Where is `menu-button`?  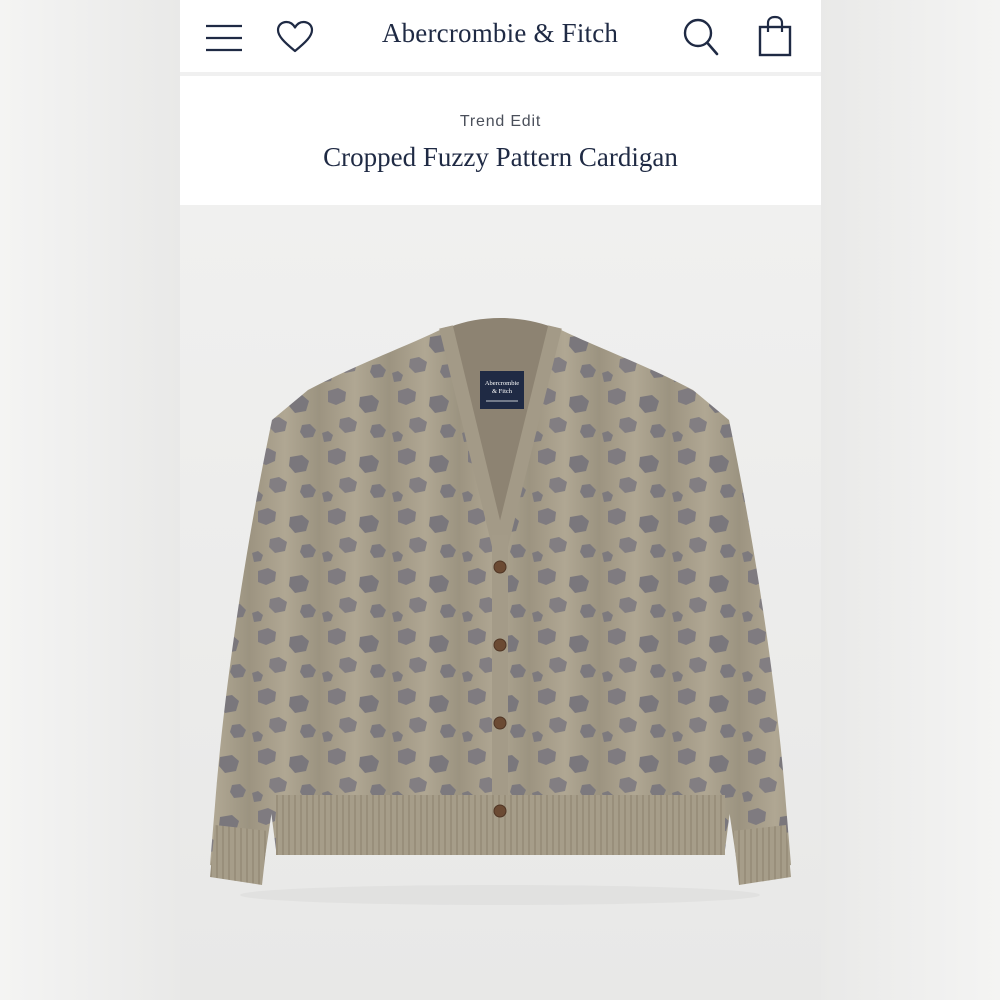 menu-button is located at coordinates (224, 38).